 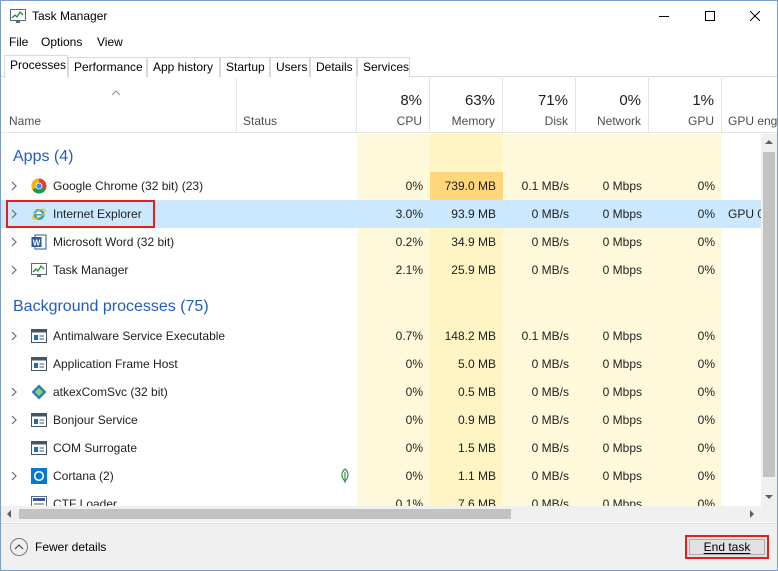 What do you see at coordinates (769, 142) in the screenshot?
I see `scroll-up-icon` at bounding box center [769, 142].